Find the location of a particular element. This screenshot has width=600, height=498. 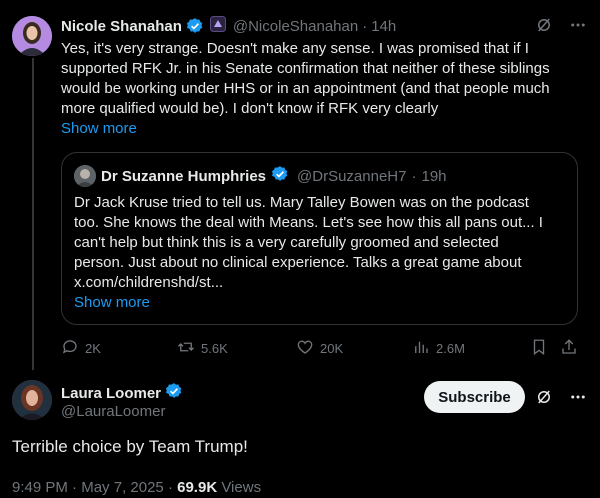

quote-author-name: Dr Suzanne Humphries is located at coordinates (184, 176).